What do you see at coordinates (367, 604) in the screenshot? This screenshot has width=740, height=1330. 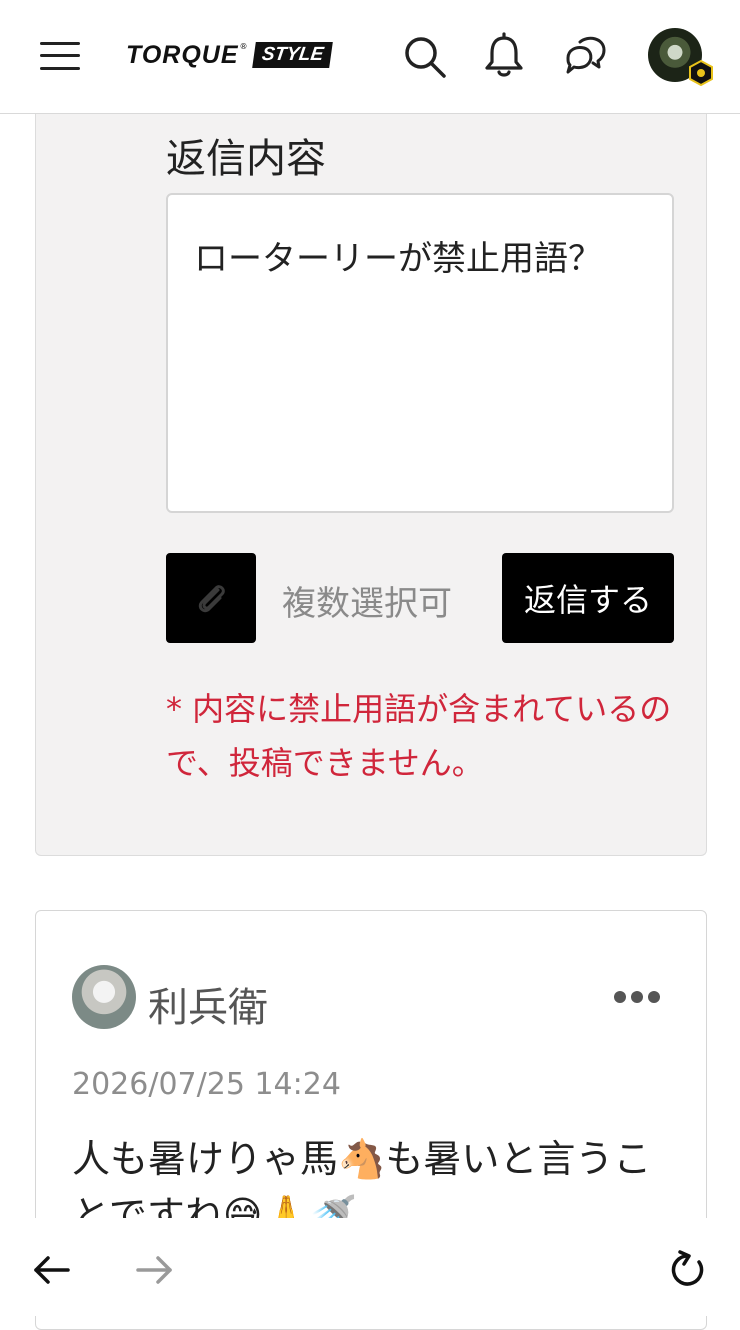 I see `multi-select-label: 複数選択可` at bounding box center [367, 604].